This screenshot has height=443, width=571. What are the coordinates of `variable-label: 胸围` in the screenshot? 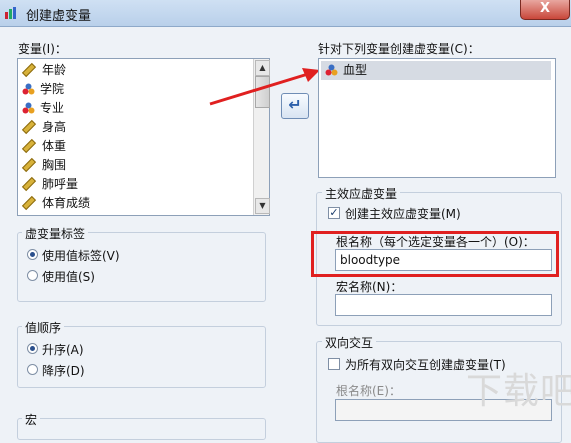 It's located at (54, 165).